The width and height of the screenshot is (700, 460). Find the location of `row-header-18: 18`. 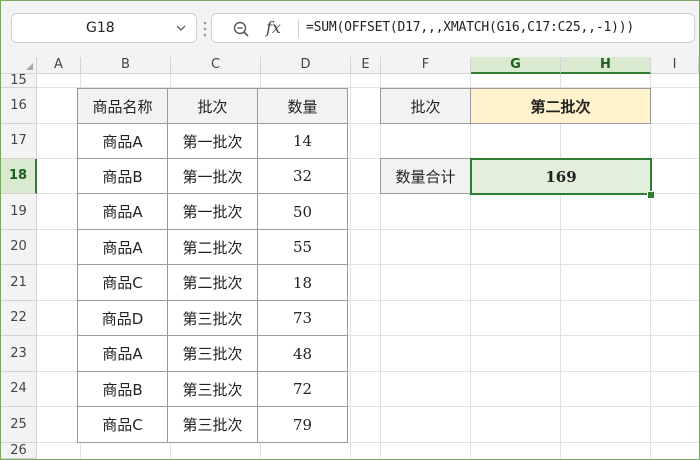

row-header-18: 18 is located at coordinates (19, 176).